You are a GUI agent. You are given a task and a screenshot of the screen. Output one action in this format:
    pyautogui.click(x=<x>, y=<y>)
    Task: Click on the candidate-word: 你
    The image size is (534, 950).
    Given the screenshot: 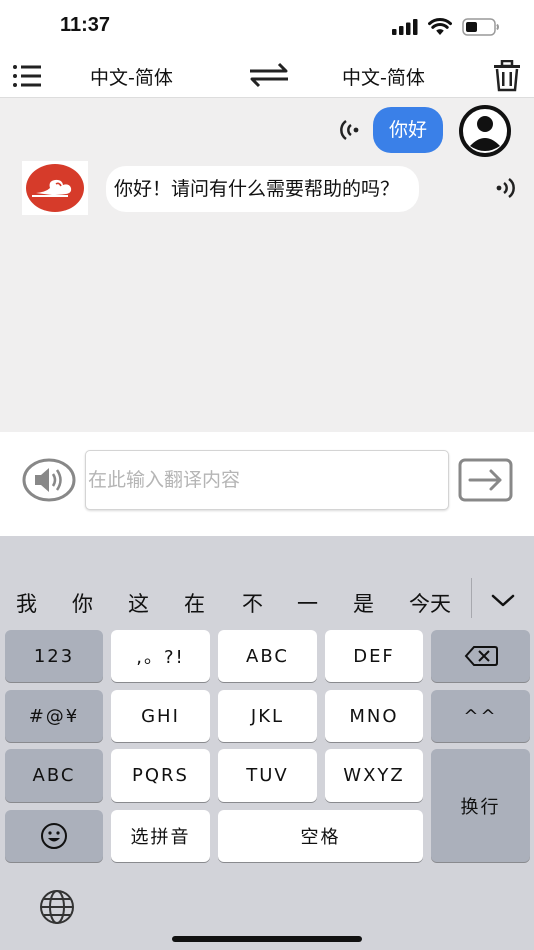 What is the action you would take?
    pyautogui.click(x=82, y=603)
    